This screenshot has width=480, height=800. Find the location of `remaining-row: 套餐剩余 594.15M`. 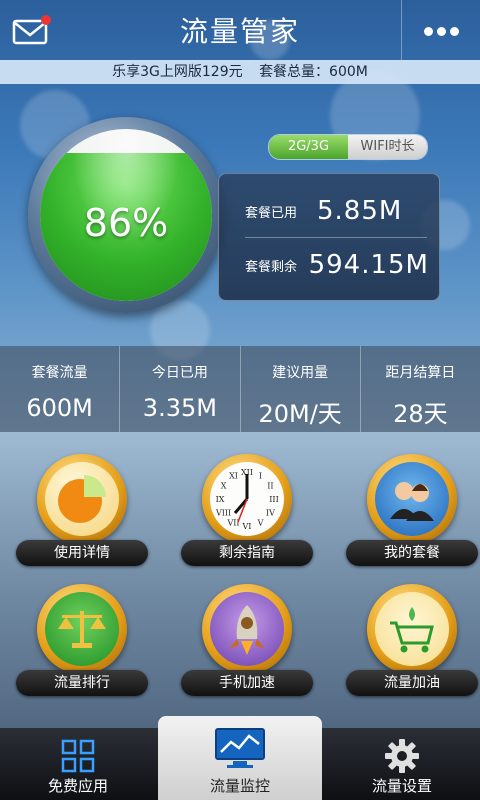

remaining-row: 套餐剩余 594.15M is located at coordinates (337, 265).